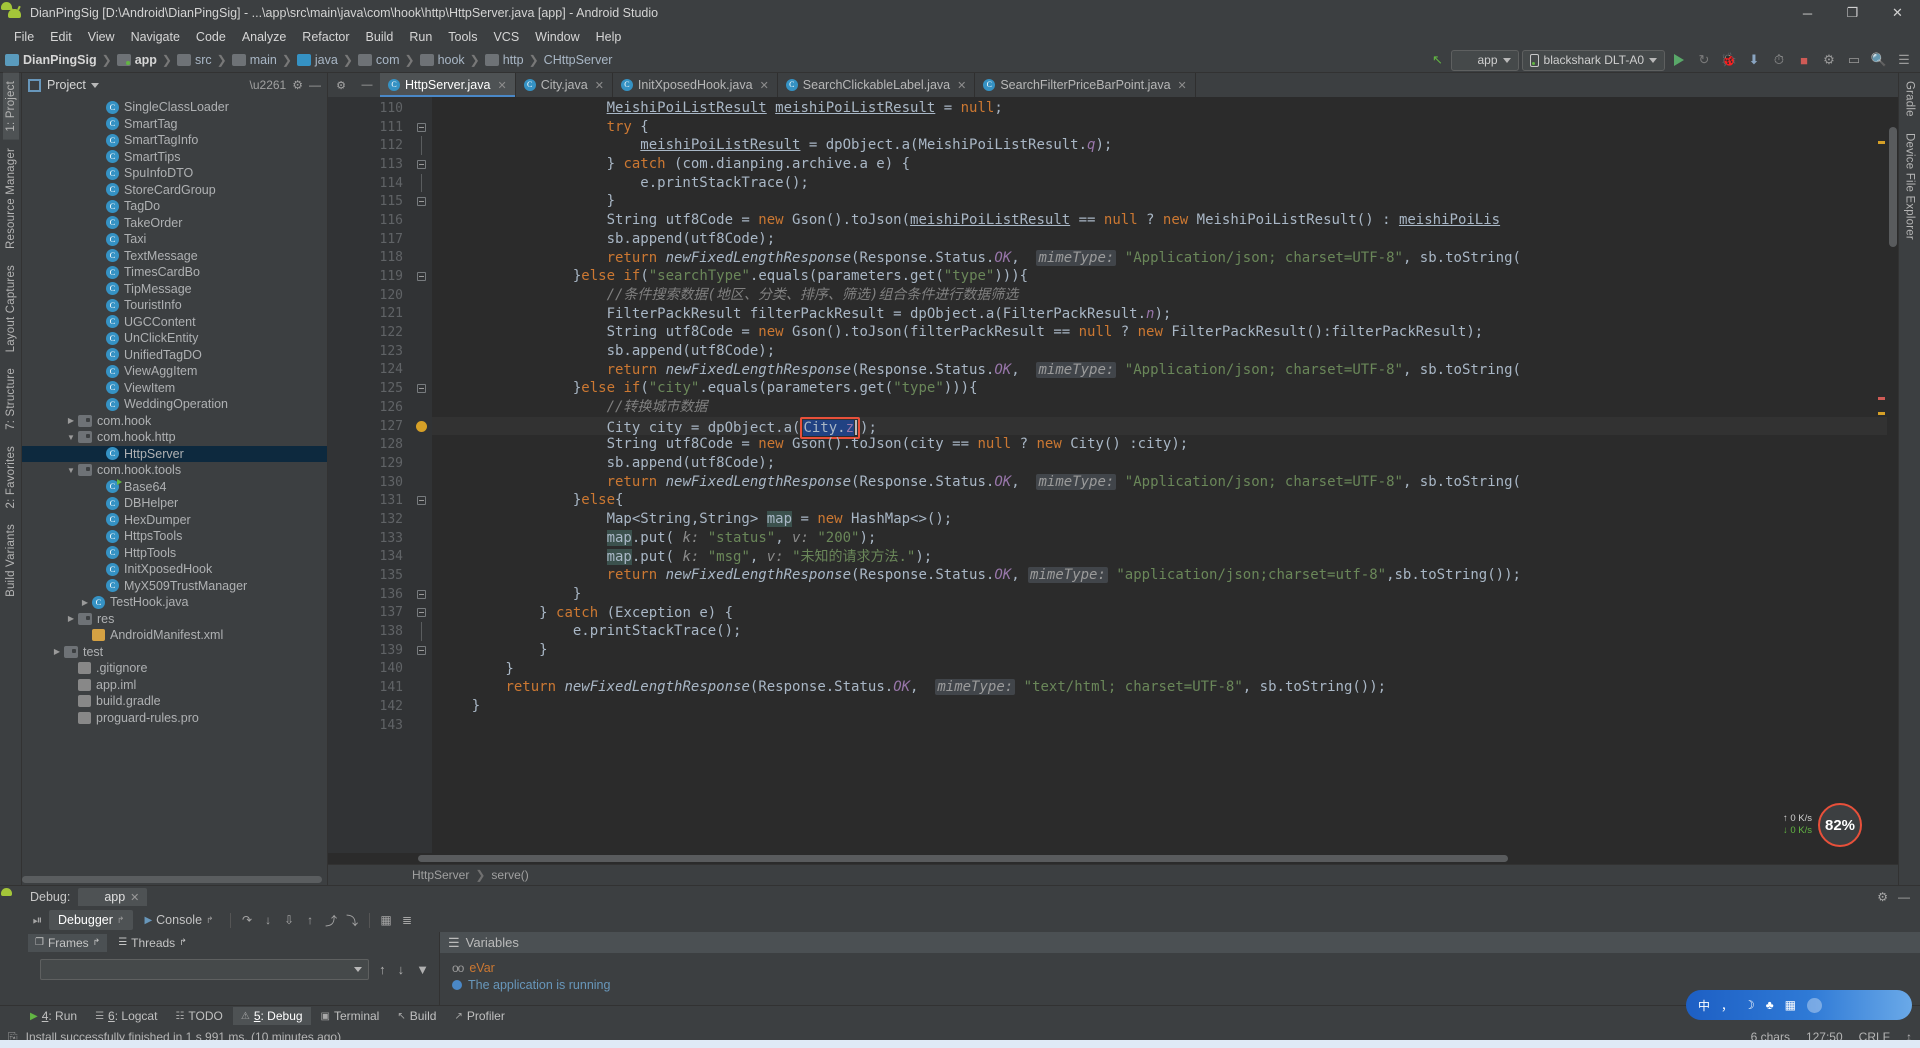 The image size is (1920, 1048). What do you see at coordinates (268, 85) in the screenshot?
I see `collapse-all-icon: \u2261` at bounding box center [268, 85].